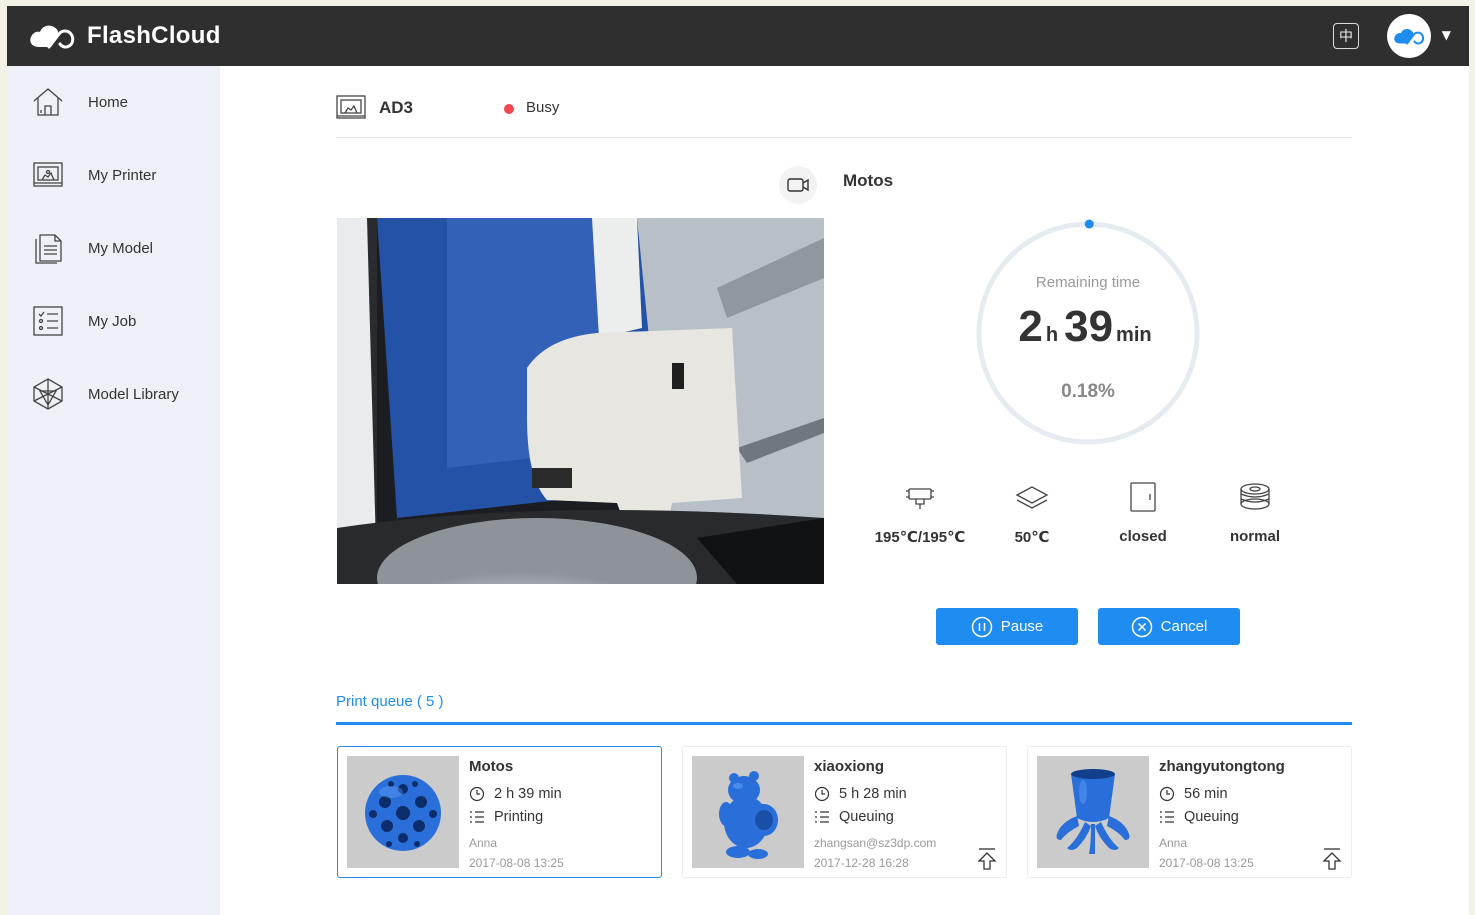 This screenshot has height=915, width=1475. I want to click on print-queue-tab: Print queue ( 5 ), so click(390, 701).